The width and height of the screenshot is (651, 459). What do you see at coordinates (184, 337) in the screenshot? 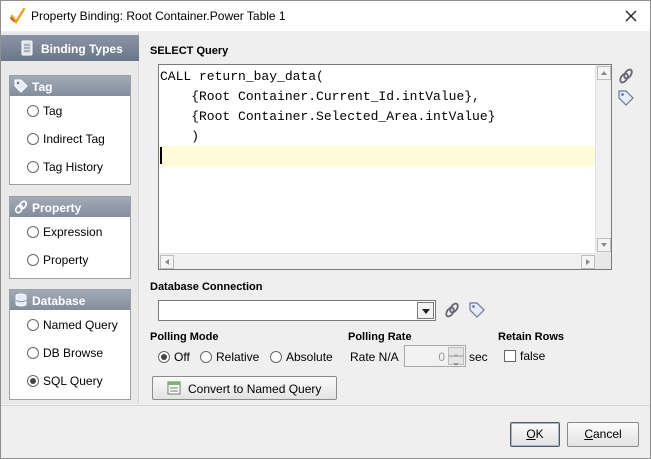
I see `polling-mode-label: Polling Mode` at bounding box center [184, 337].